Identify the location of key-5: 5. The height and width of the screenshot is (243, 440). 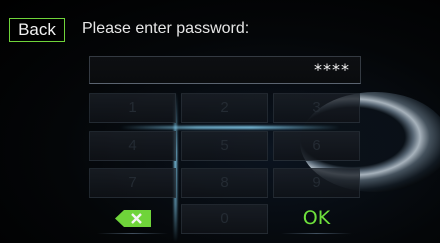
(224, 146).